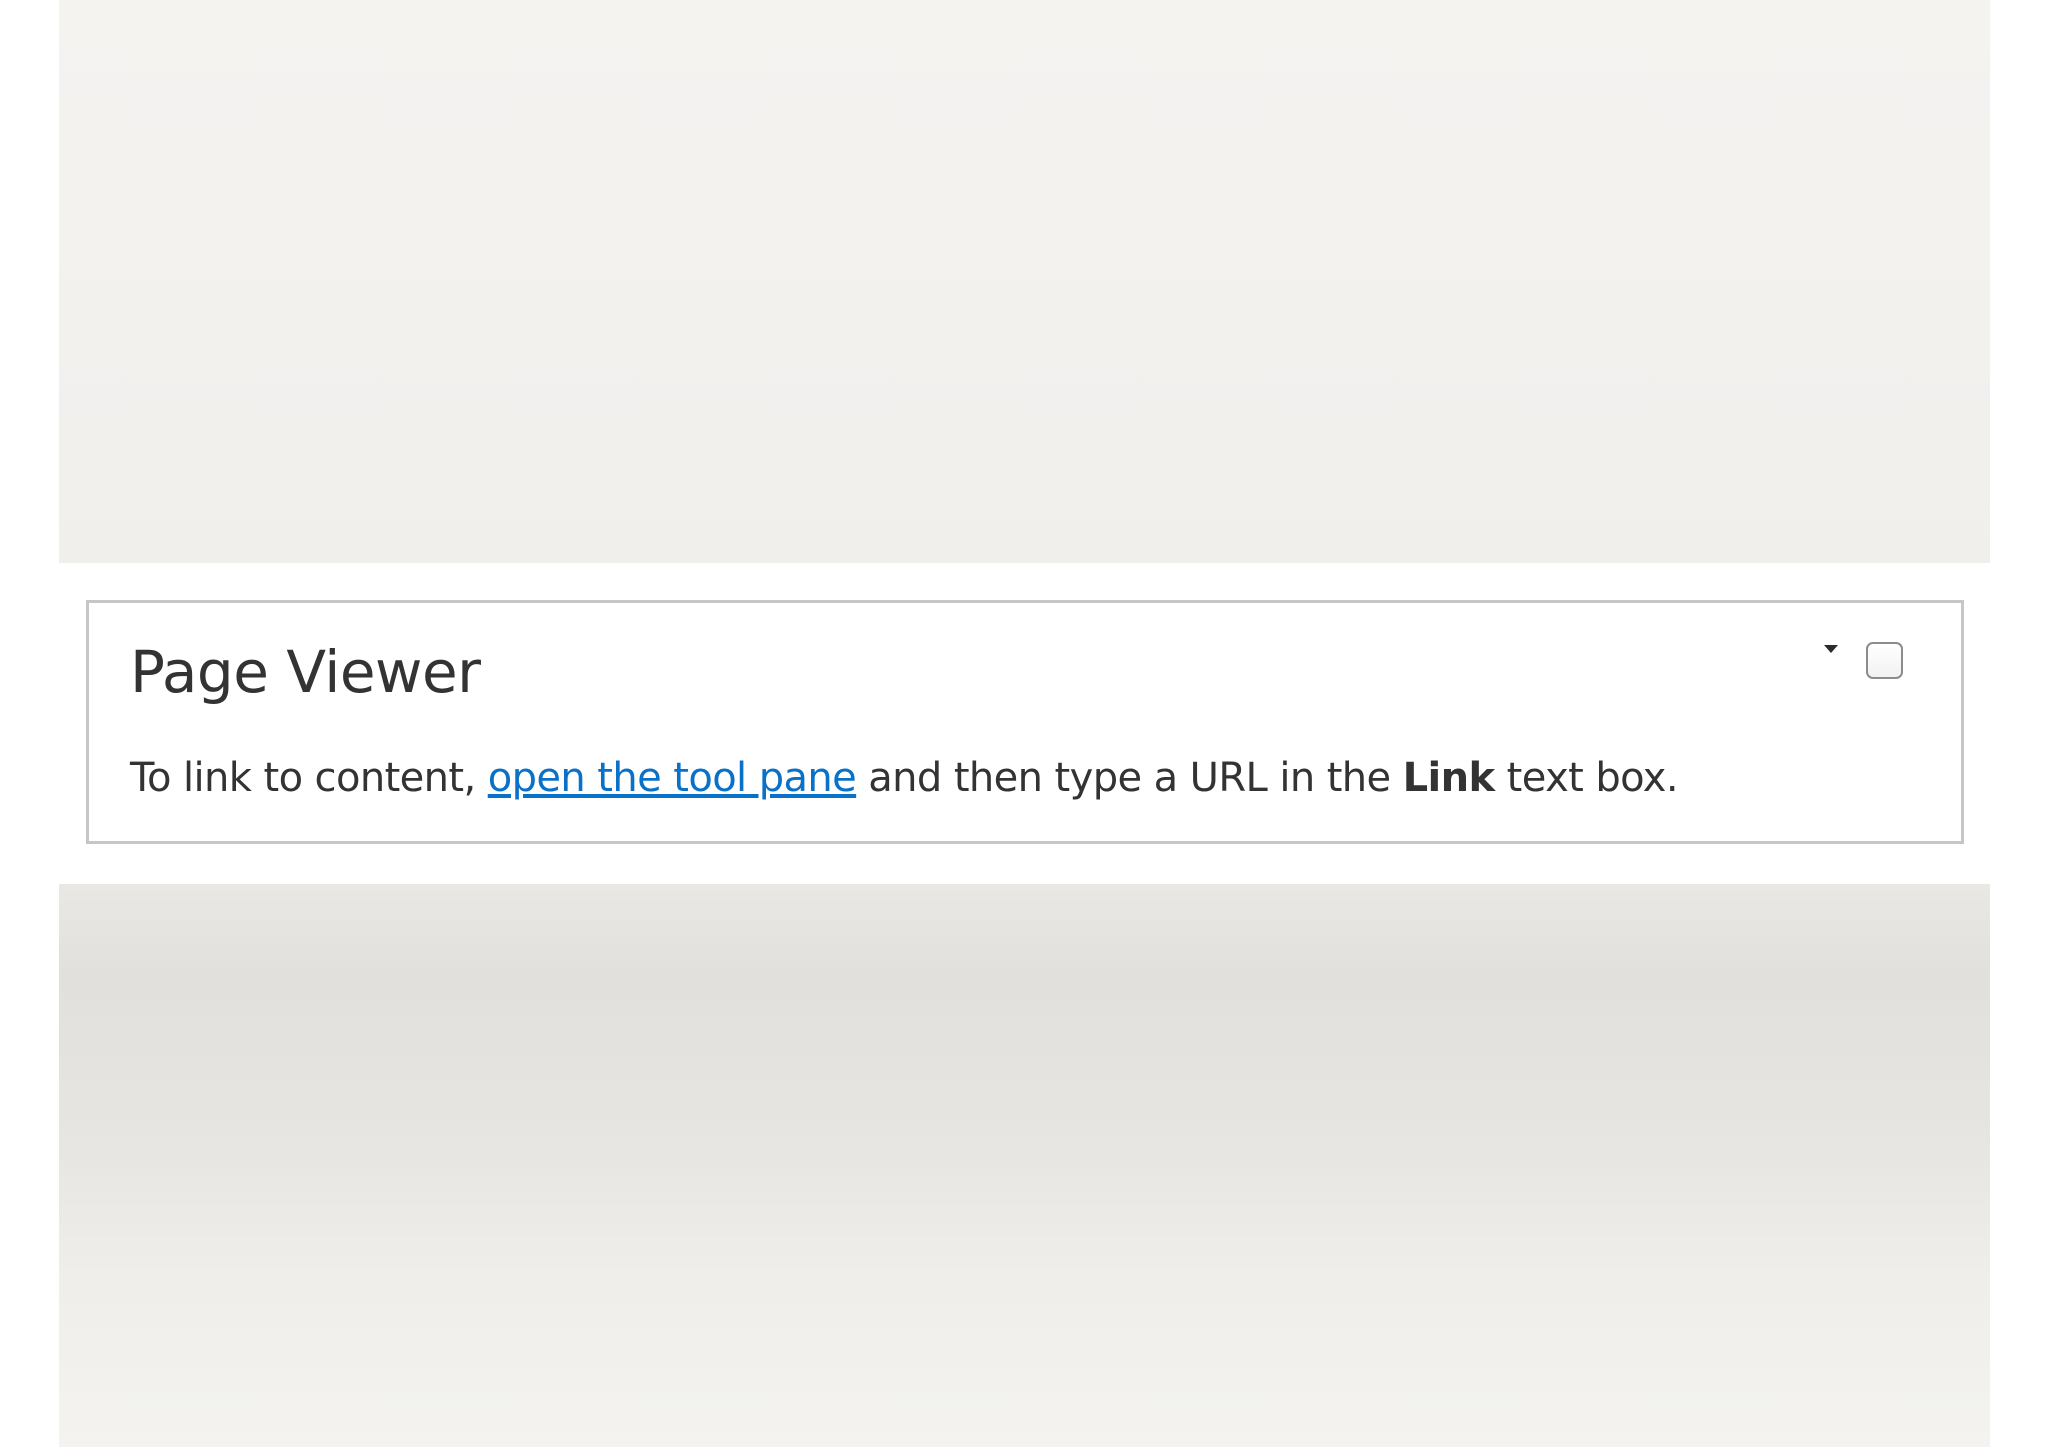  I want to click on webpart-select-checkbox, so click(1884, 660).